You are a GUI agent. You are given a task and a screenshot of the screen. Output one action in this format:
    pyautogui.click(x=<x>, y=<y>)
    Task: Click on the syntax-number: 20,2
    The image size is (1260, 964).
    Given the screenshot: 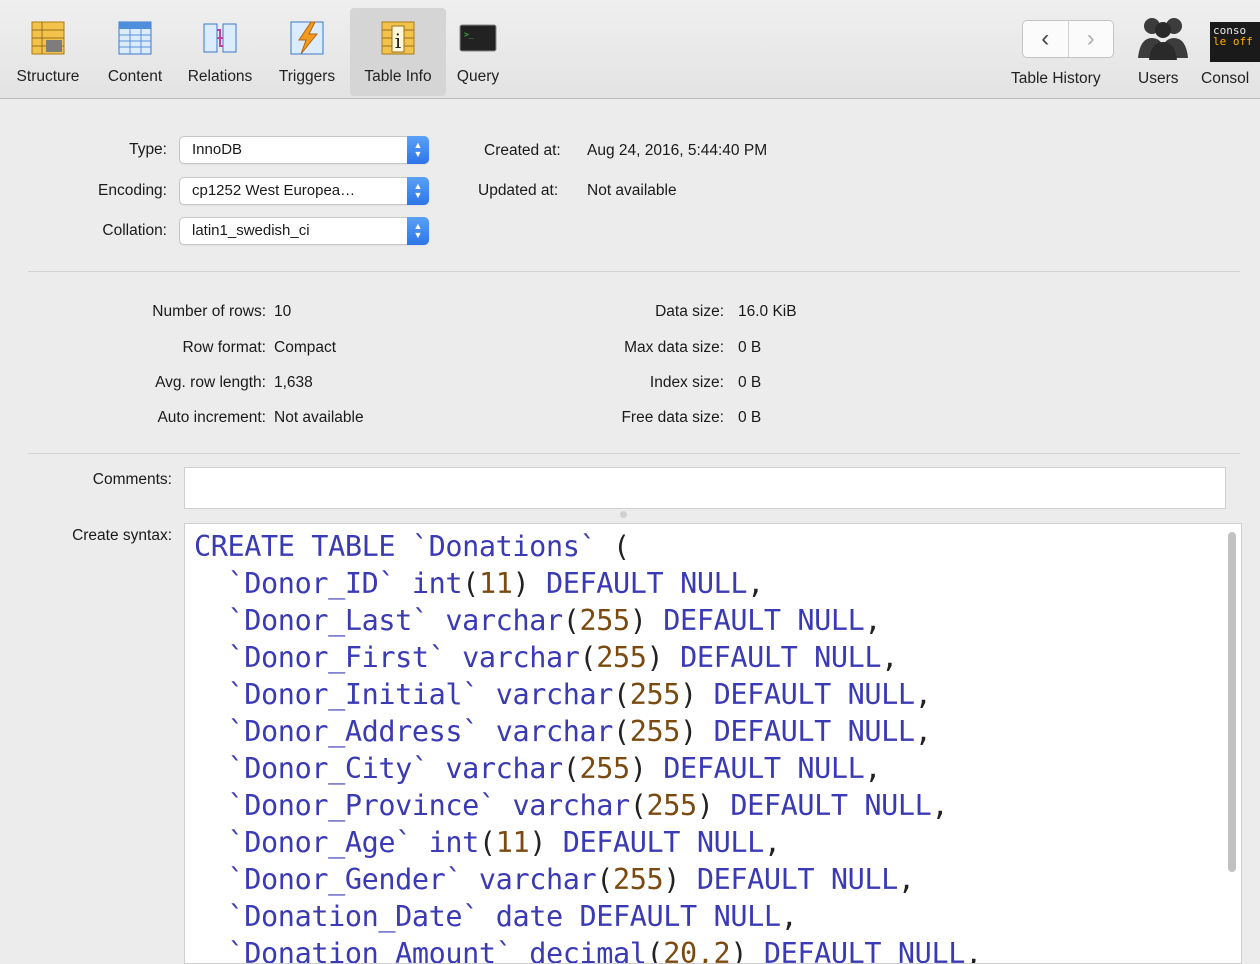 What is the action you would take?
    pyautogui.click(x=697, y=950)
    